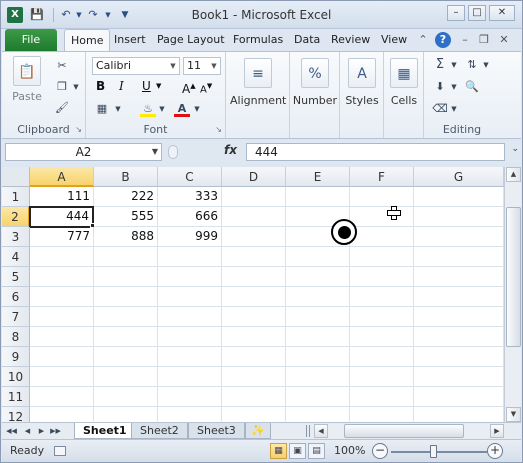  I want to click on cell-g6, so click(459, 297).